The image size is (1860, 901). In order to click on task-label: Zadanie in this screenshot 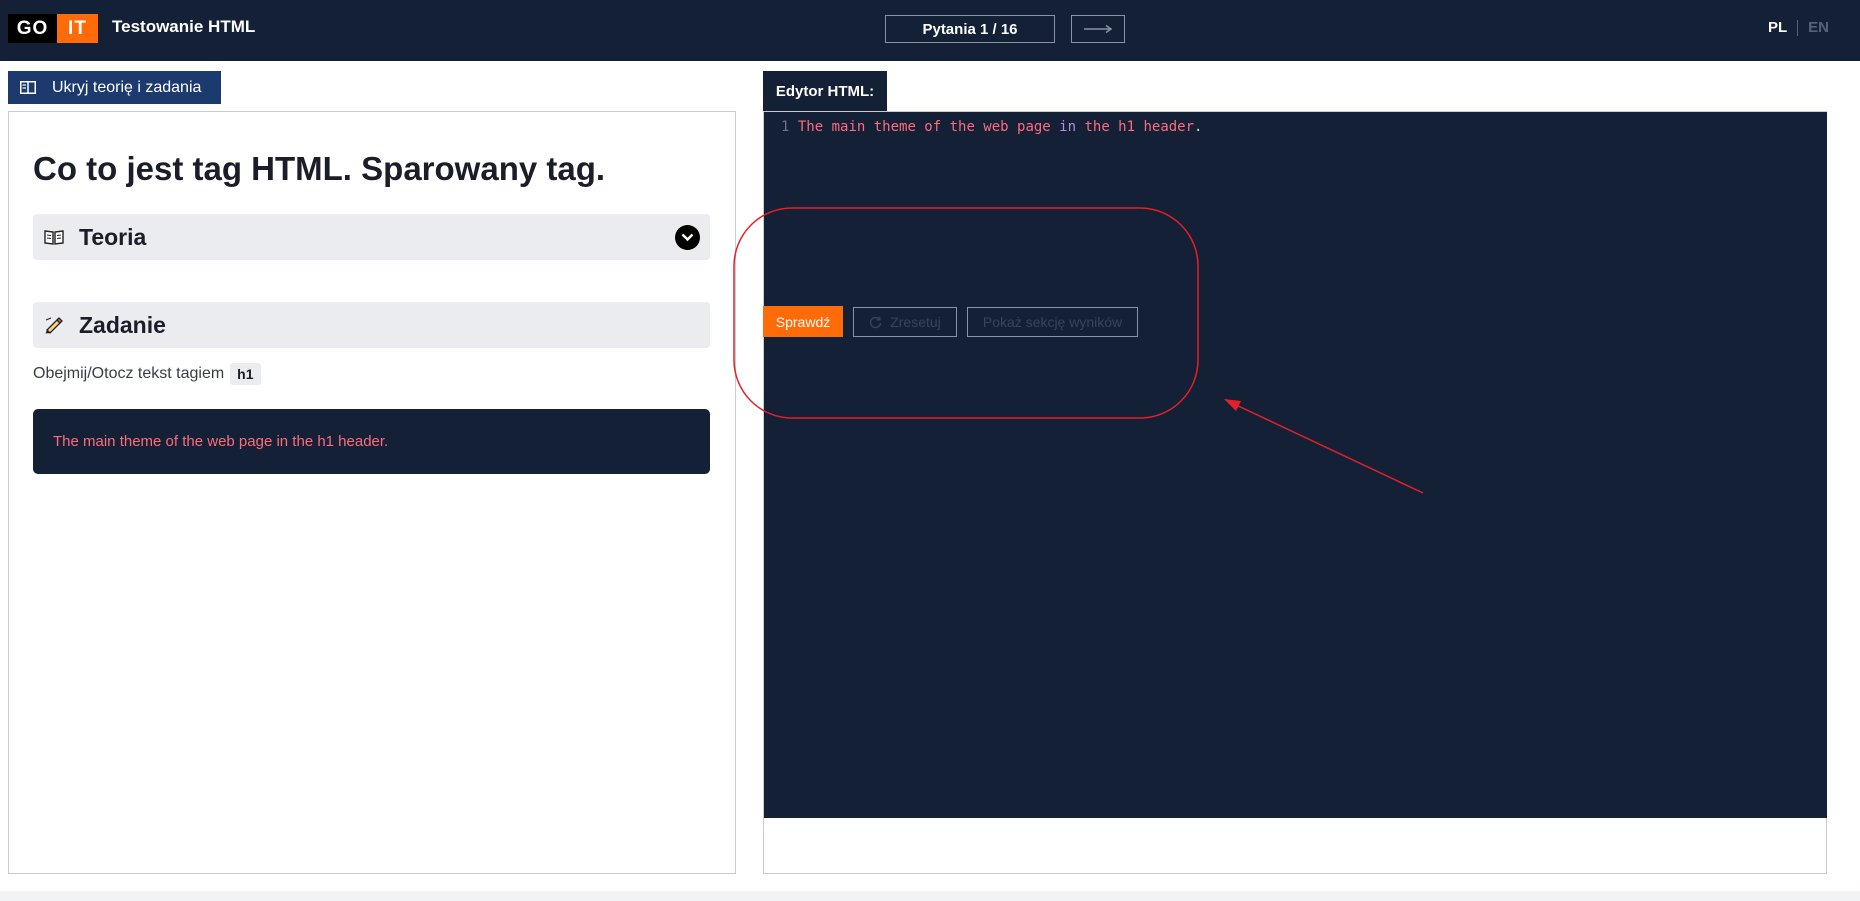, I will do `click(122, 324)`.